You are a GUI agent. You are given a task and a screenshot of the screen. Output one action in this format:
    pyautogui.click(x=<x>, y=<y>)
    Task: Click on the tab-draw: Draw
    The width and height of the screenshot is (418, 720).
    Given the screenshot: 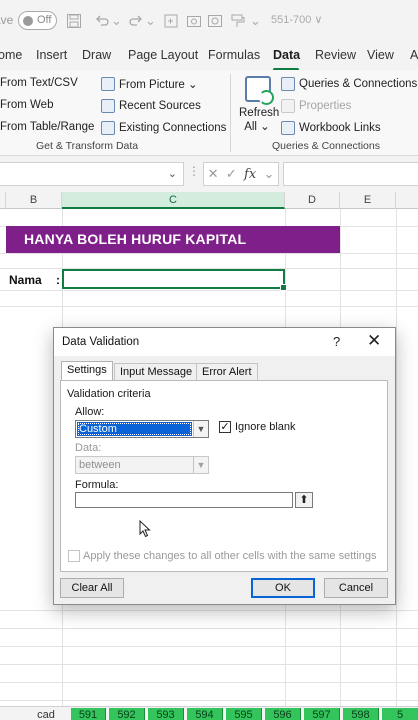 What is the action you would take?
    pyautogui.click(x=96, y=55)
    